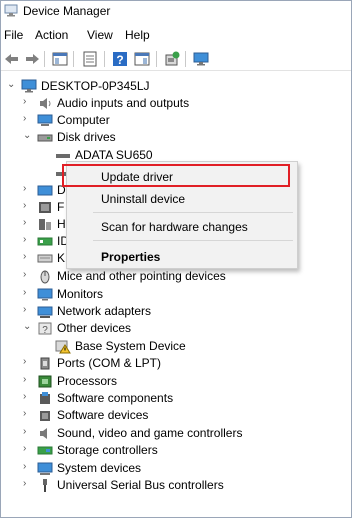 The height and width of the screenshot is (518, 352). Describe the element at coordinates (87, 381) in the screenshot. I see `tree-item-label: Processors` at that location.